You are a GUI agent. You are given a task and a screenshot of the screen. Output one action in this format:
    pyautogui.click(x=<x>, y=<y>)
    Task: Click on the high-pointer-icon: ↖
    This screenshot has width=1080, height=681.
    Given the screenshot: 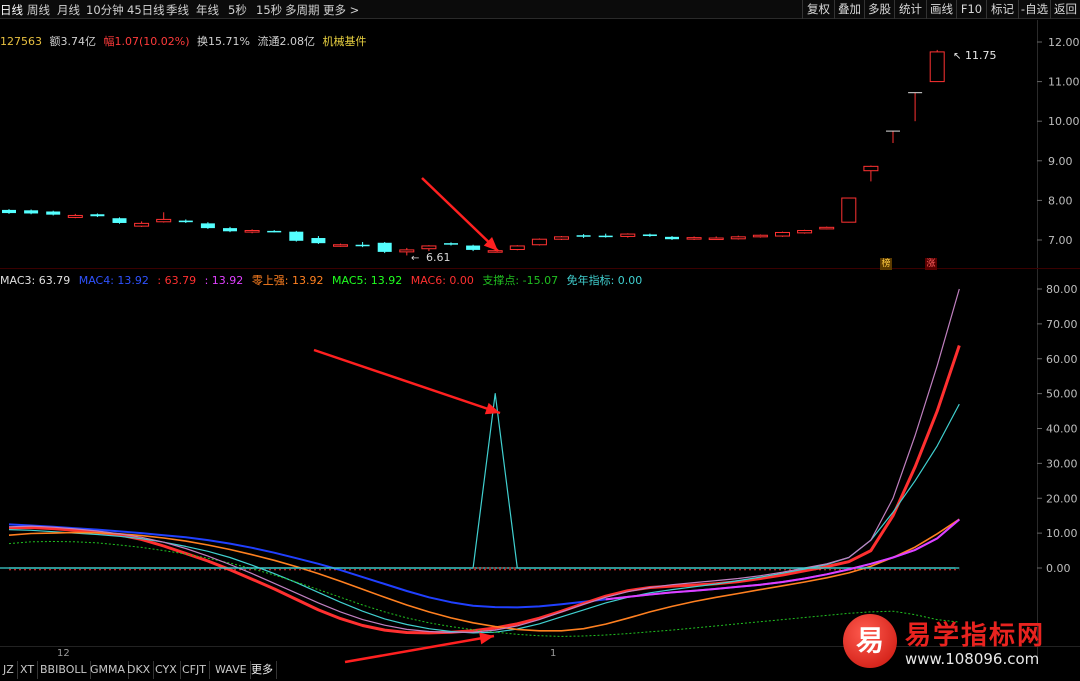 What is the action you would take?
    pyautogui.click(x=957, y=56)
    